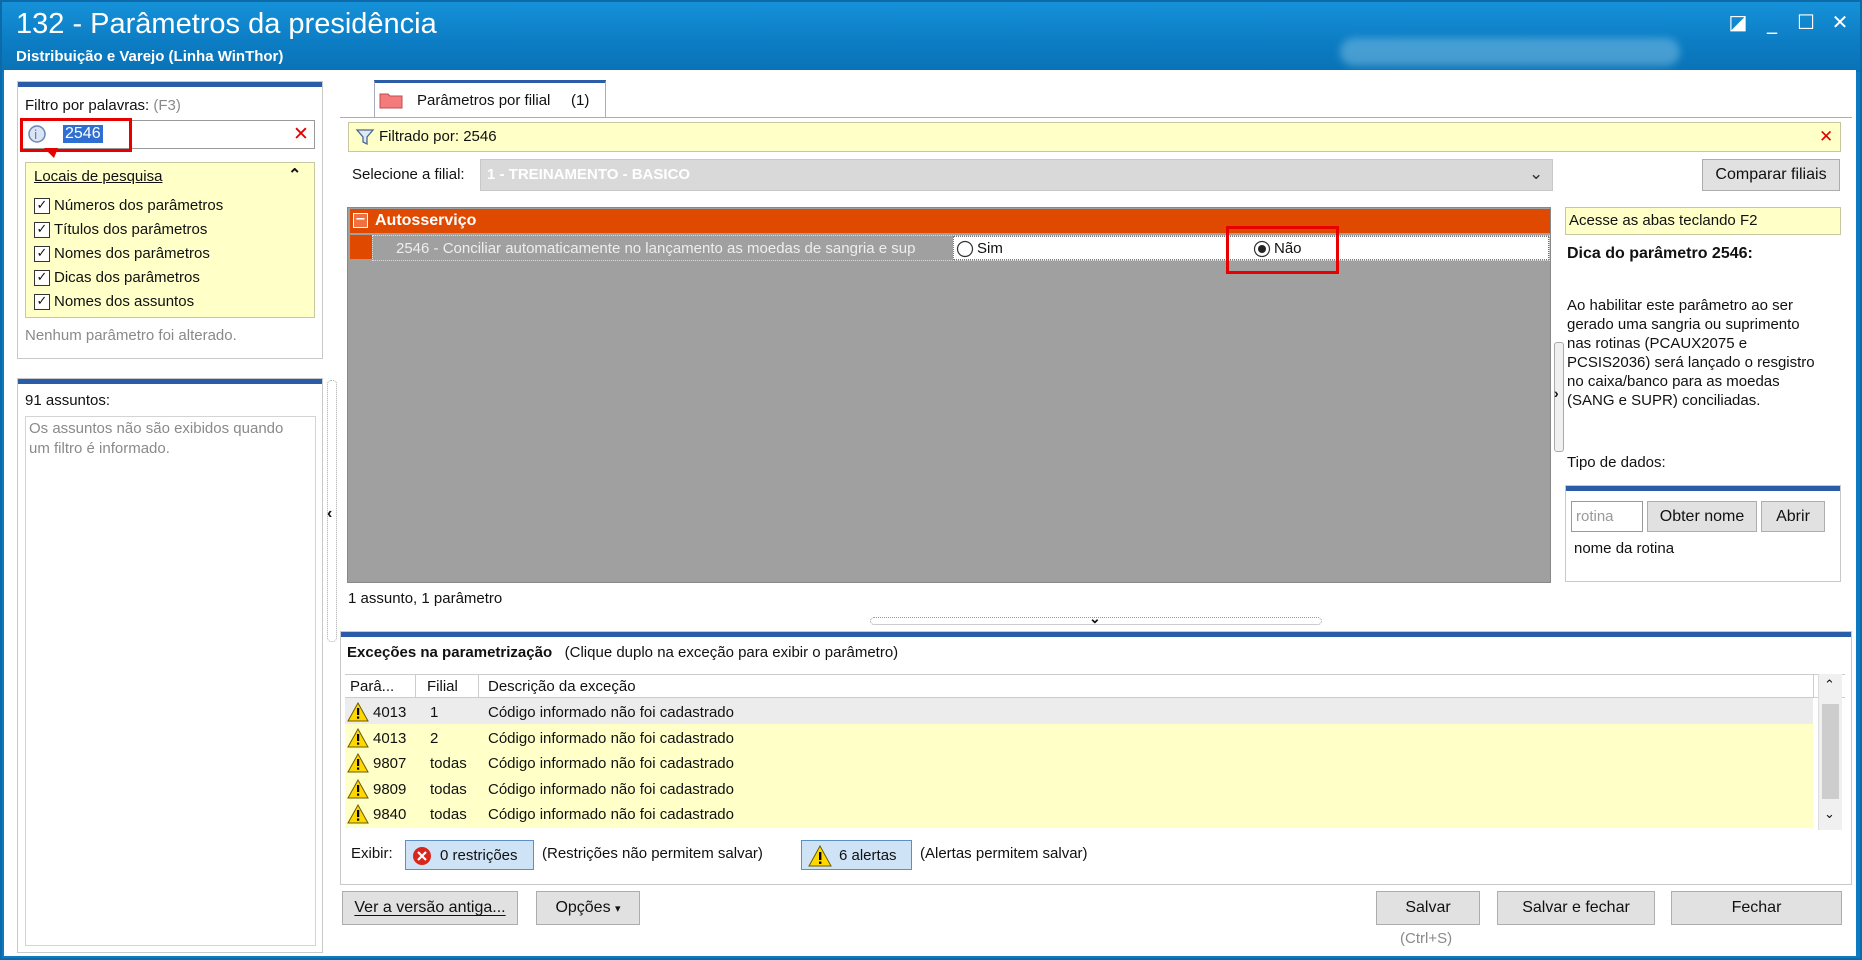 This screenshot has width=1862, height=960. I want to click on compare-branches-button: Comparar filiais, so click(1771, 175).